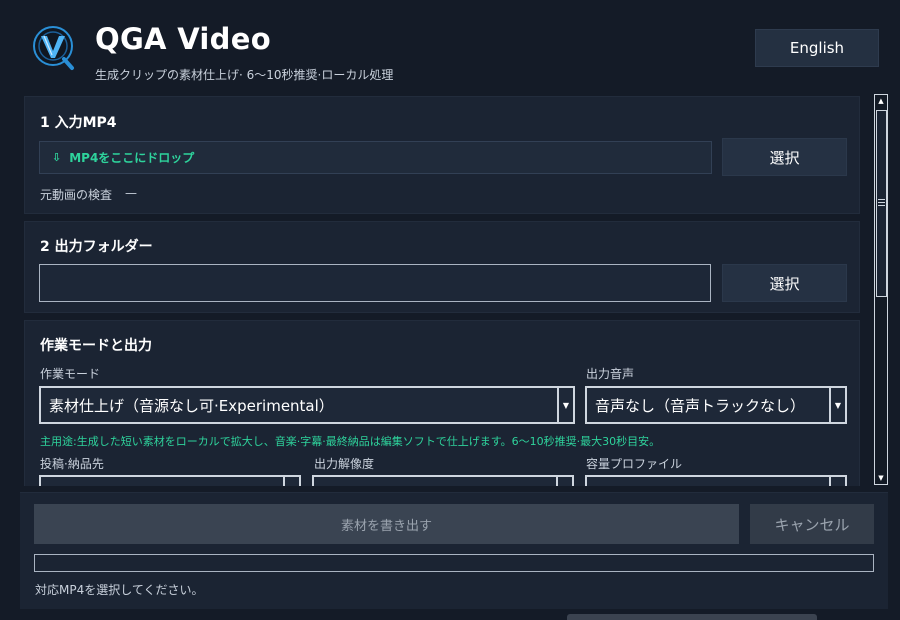  Describe the element at coordinates (344, 464) in the screenshot. I see `resolution-label: 出力解像度` at that location.